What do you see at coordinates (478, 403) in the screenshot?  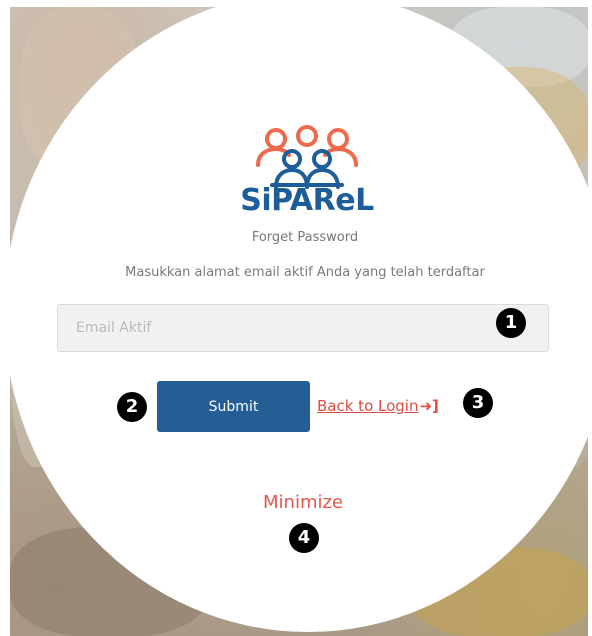 I see `callout-badge-3: 3` at bounding box center [478, 403].